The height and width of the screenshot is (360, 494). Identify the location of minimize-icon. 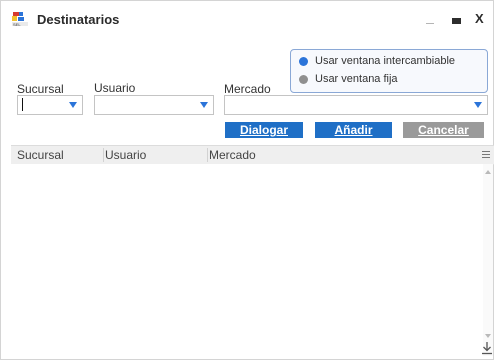
(431, 21).